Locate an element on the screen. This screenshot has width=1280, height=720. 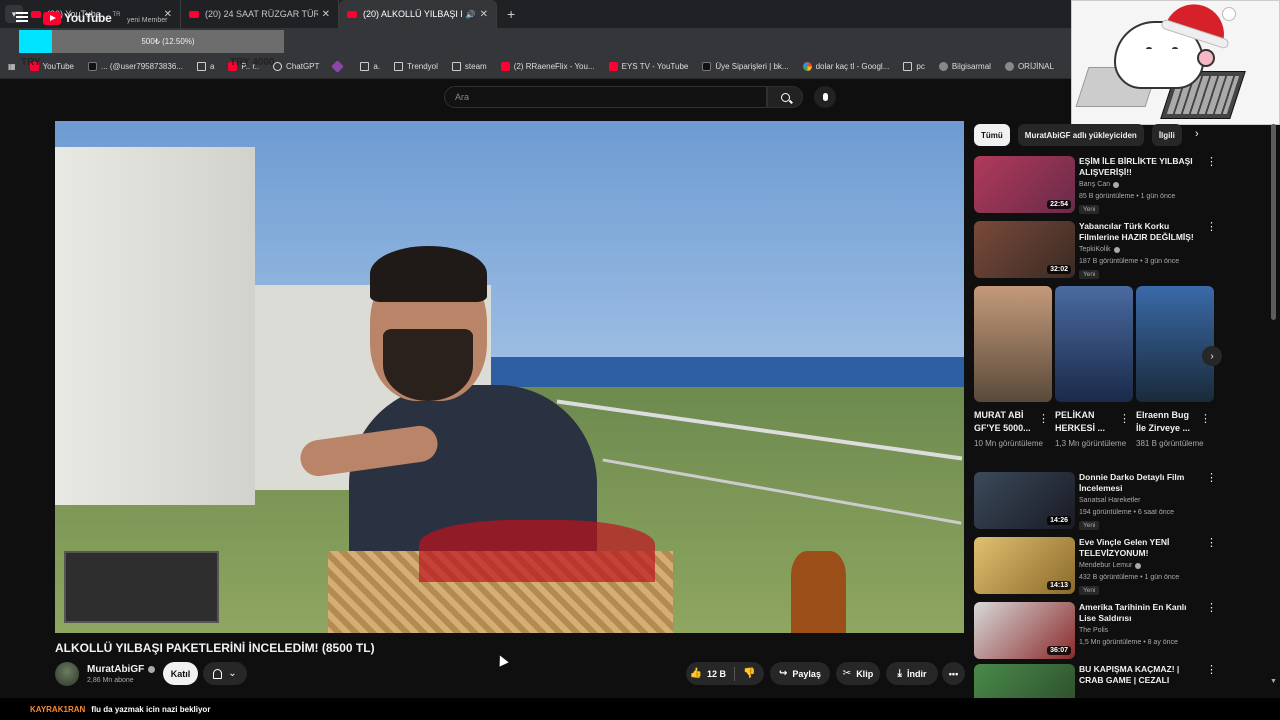
channel-name: MuratAbiGF is located at coordinates (115, 669).